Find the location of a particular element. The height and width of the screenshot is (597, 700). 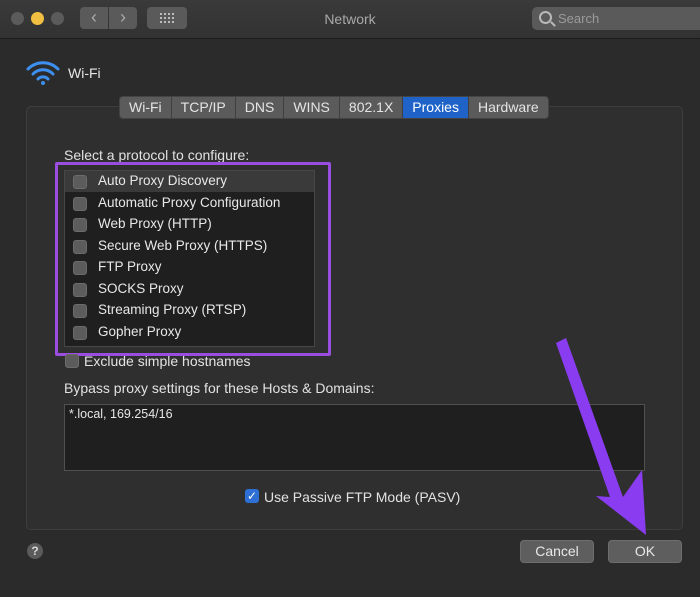

tab-dns: DNS is located at coordinates (260, 107).